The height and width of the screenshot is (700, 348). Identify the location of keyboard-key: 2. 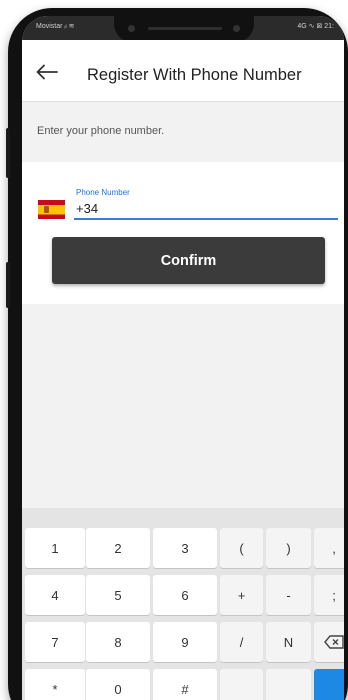
(118, 548).